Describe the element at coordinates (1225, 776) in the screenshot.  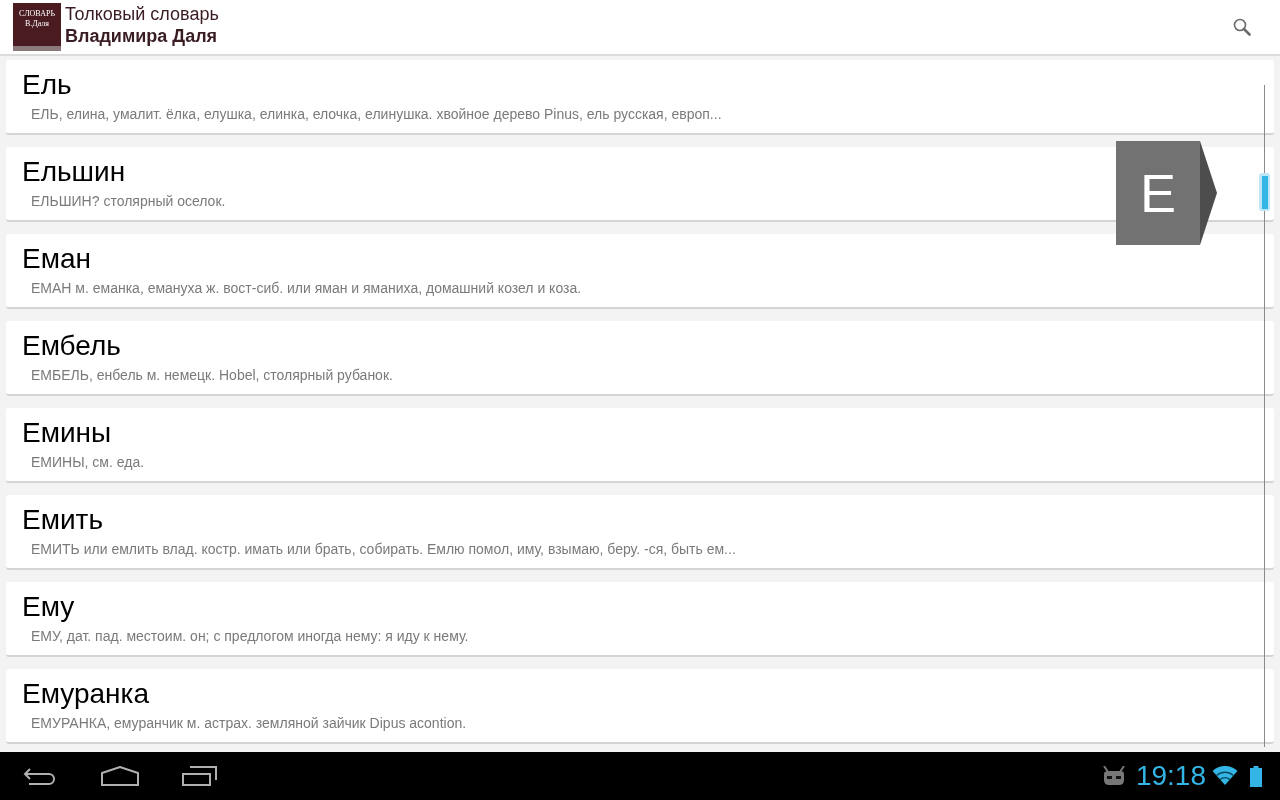
I see `wifi-icon` at that location.